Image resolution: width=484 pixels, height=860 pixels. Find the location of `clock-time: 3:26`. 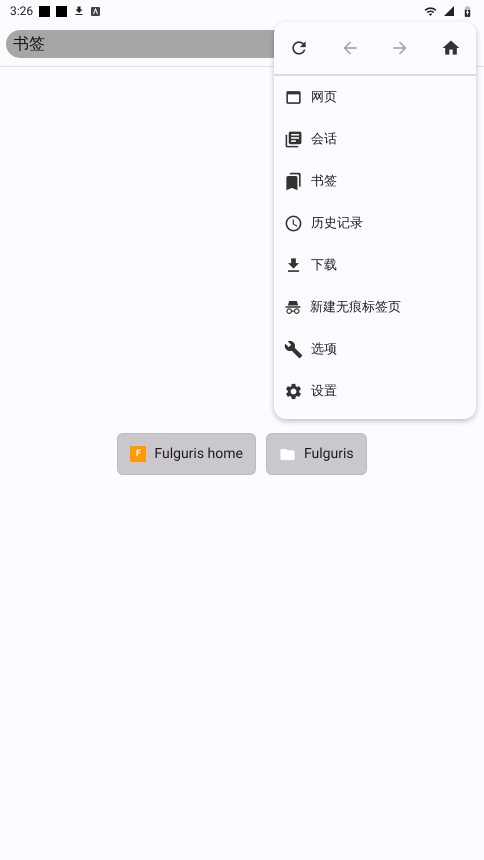

clock-time: 3:26 is located at coordinates (22, 11).